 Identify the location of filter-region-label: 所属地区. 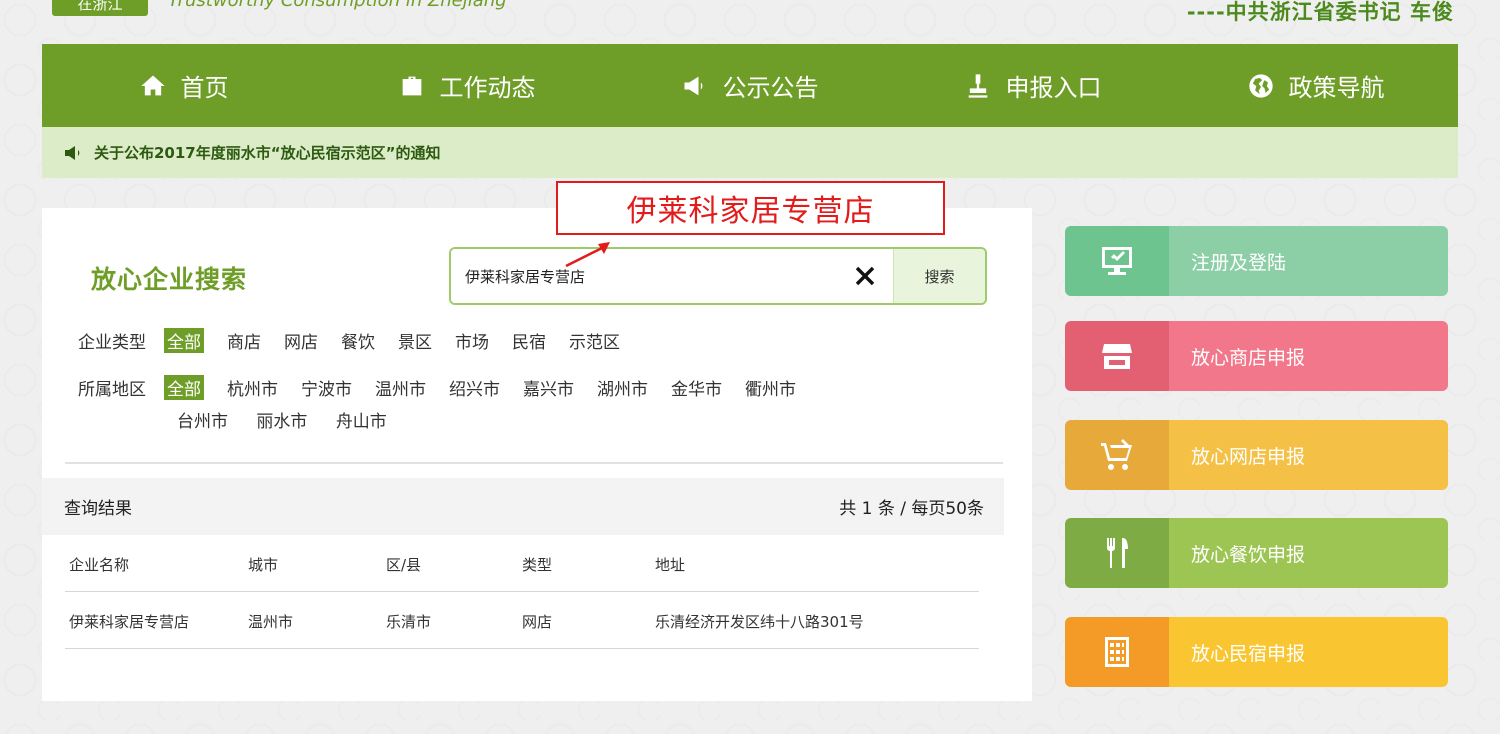
(112, 390).